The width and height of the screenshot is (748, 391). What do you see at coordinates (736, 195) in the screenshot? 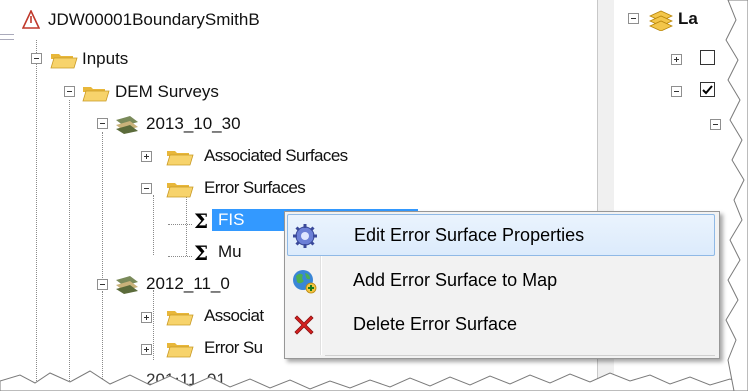
I see `torn-edge-decoration-right` at bounding box center [736, 195].